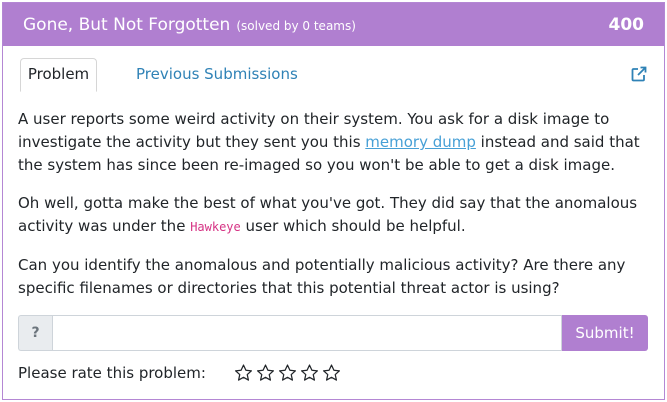 The width and height of the screenshot is (667, 402). What do you see at coordinates (626, 24) in the screenshot?
I see `problem-points: 400` at bounding box center [626, 24].